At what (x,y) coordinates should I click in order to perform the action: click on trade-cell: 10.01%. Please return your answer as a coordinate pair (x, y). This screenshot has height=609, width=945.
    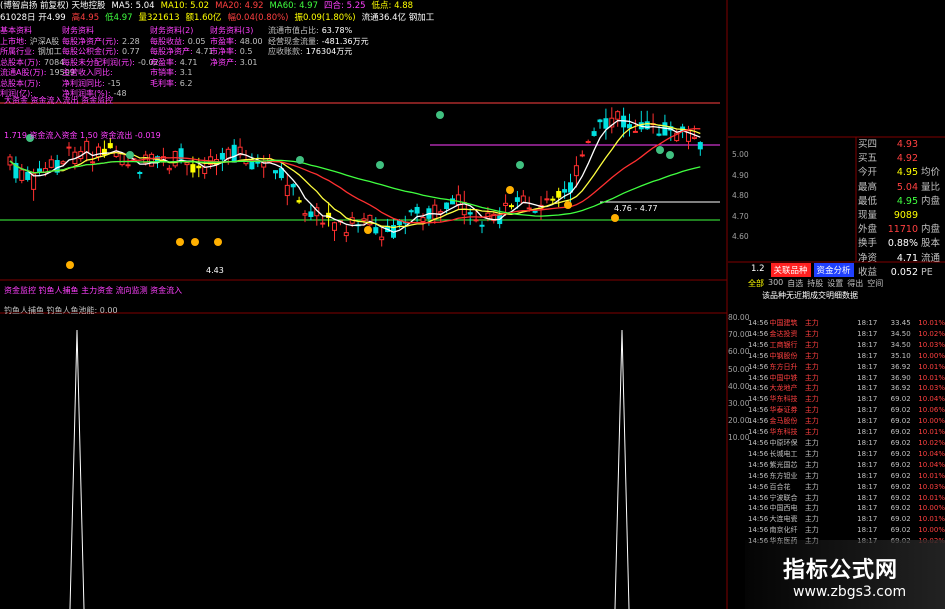
    Looking at the image, I should click on (931, 377).